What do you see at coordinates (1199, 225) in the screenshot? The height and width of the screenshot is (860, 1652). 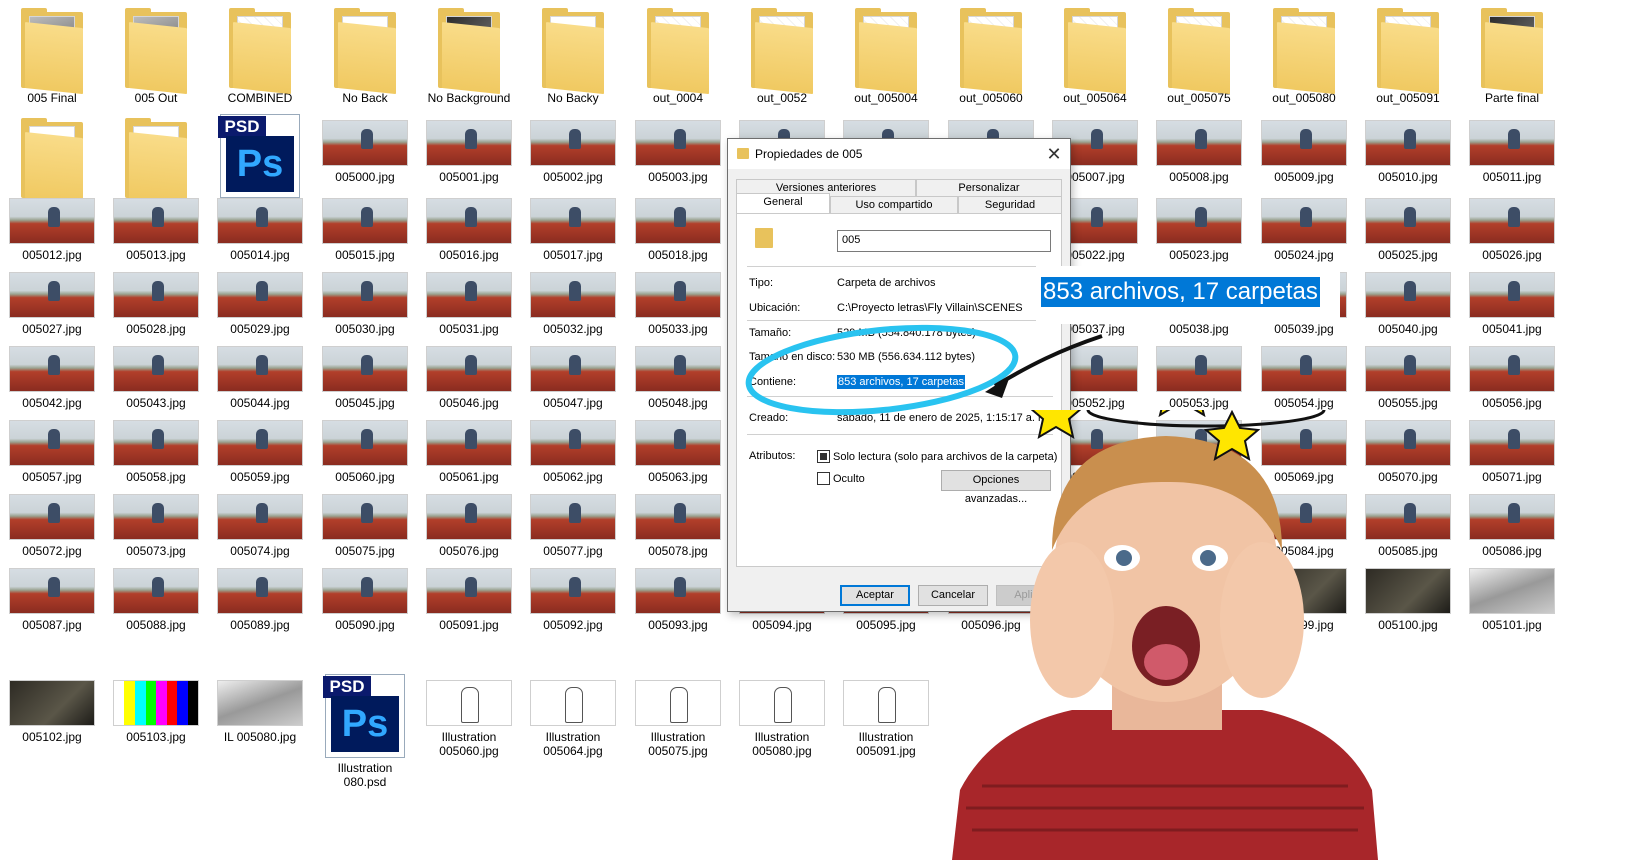 I see `file-item: 005023.jpg` at bounding box center [1199, 225].